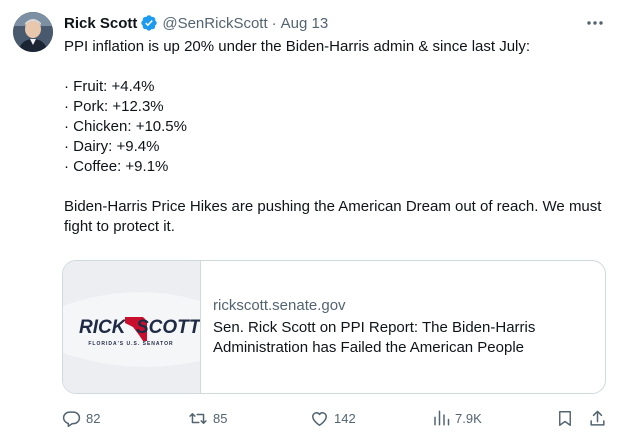  I want to click on verified-badge-icon, so click(149, 23).